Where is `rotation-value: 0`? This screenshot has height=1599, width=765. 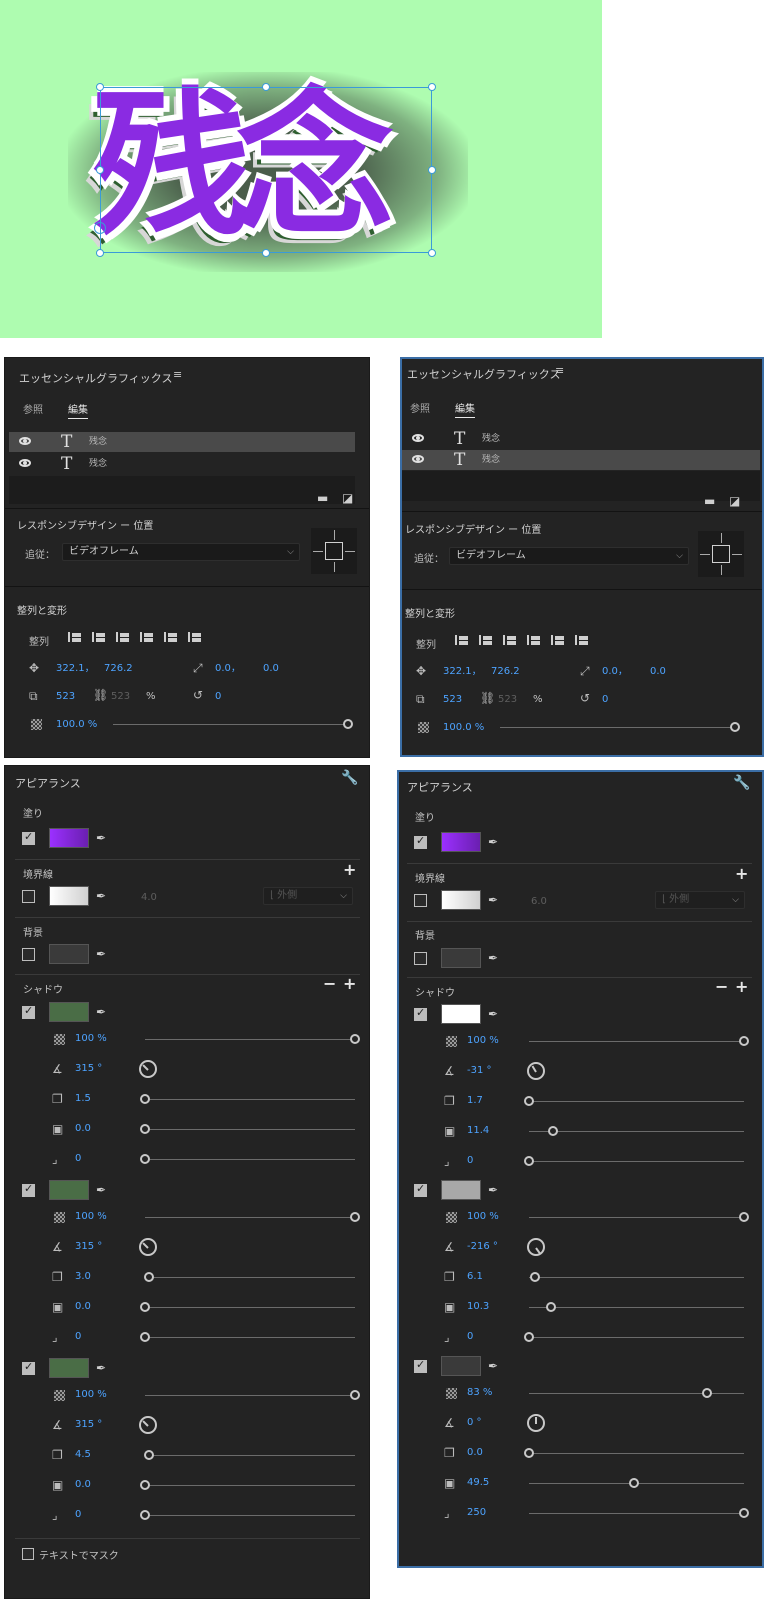
rotation-value: 0 is located at coordinates (605, 700).